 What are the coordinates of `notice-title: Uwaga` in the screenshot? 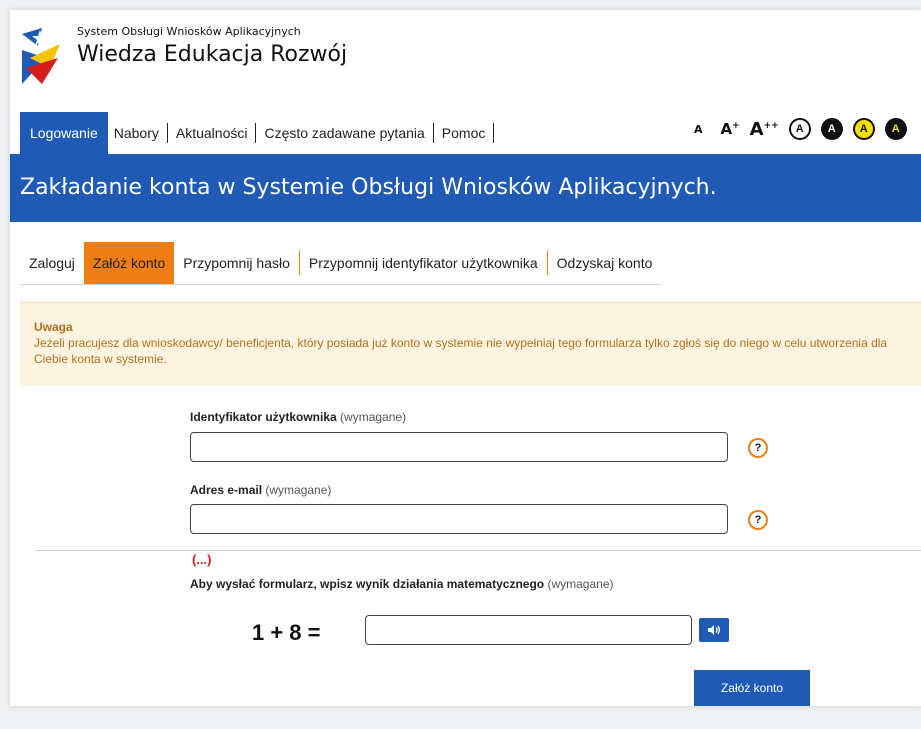 It's located at (53, 327).